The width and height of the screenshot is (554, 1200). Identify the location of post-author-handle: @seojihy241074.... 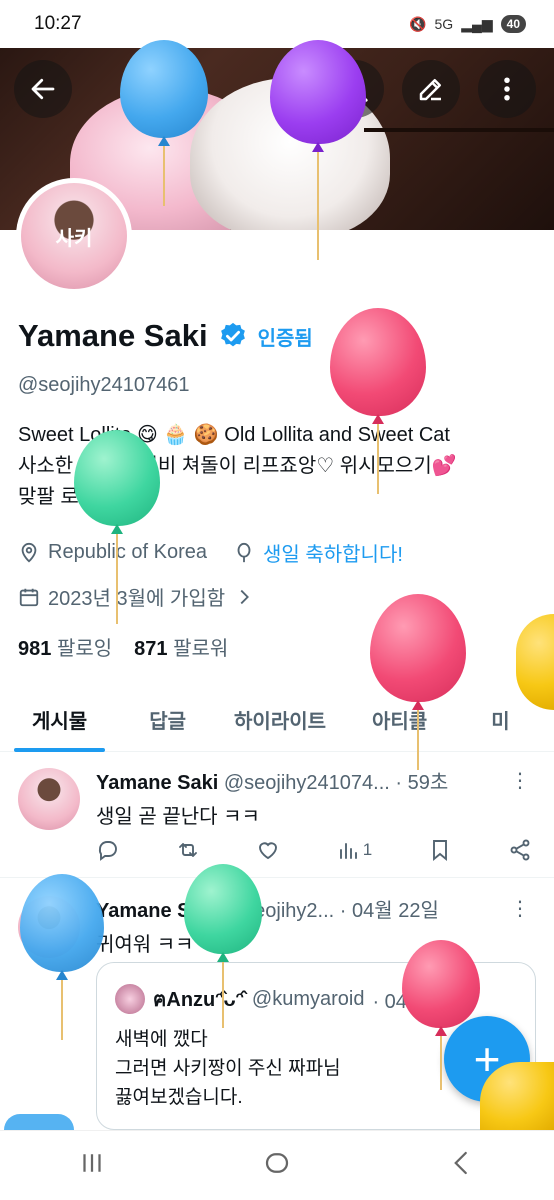
(306, 783).